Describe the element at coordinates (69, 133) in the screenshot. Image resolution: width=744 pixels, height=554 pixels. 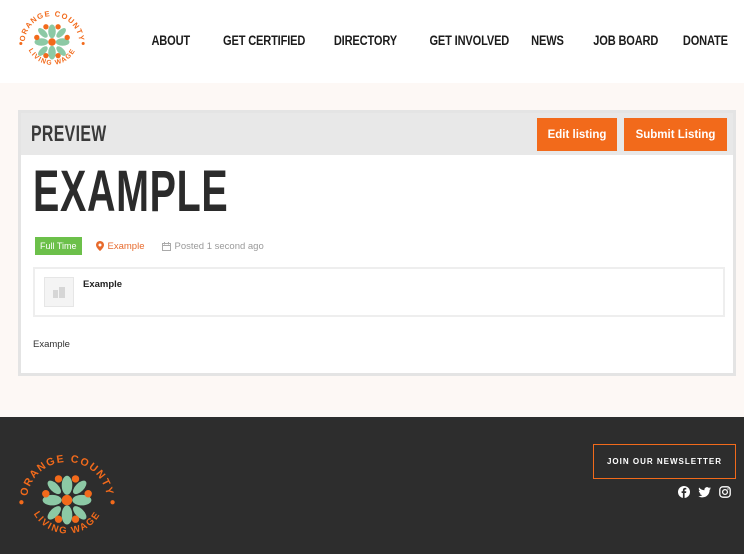
I see `preview-heading: PREVIEW` at that location.